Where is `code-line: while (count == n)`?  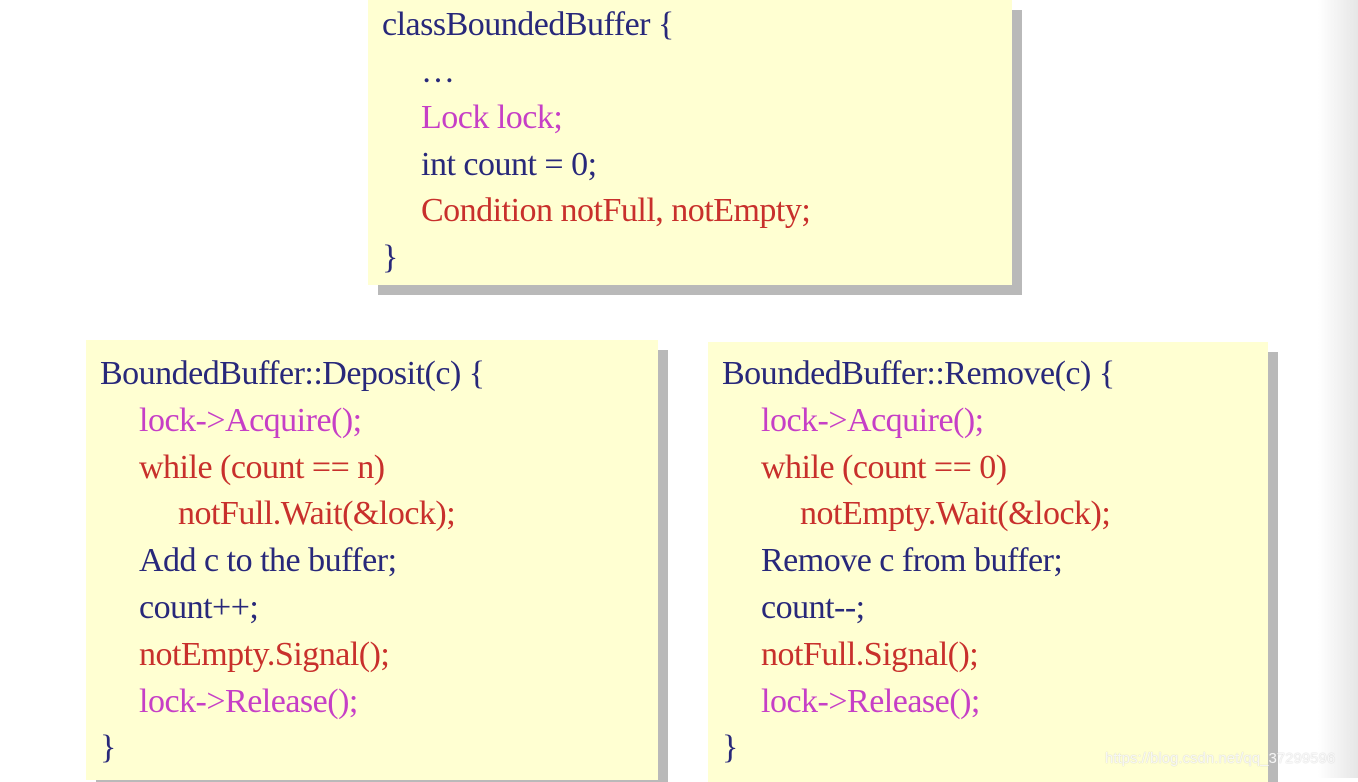
code-line: while (count == n) is located at coordinates (262, 467).